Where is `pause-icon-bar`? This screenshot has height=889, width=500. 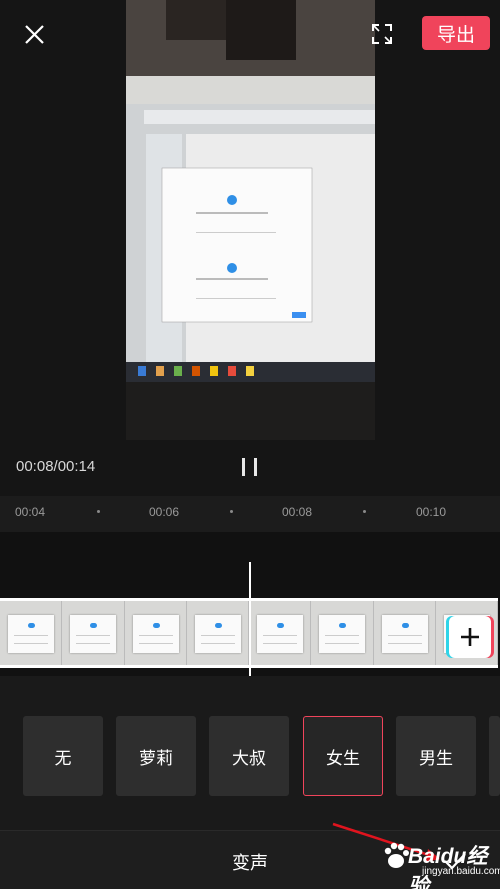
pause-icon-bar is located at coordinates (255, 467).